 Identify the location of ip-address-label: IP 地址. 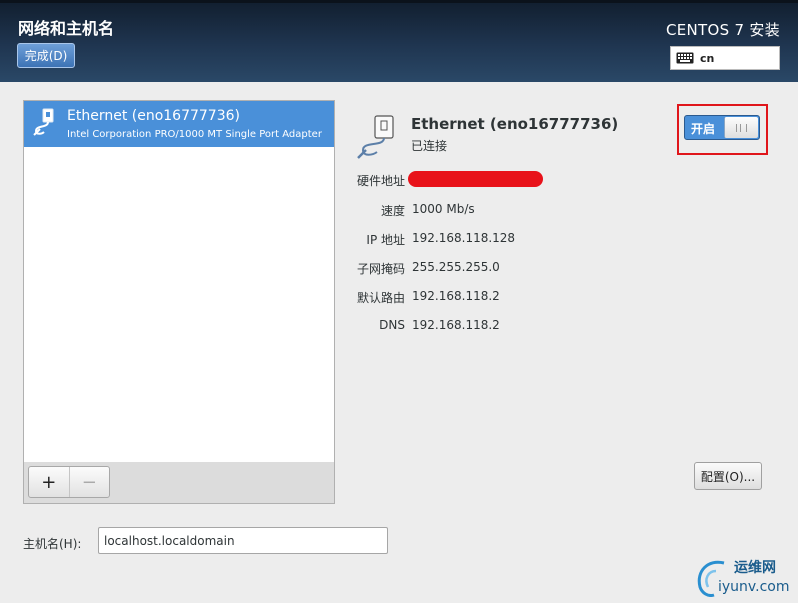
(385, 240).